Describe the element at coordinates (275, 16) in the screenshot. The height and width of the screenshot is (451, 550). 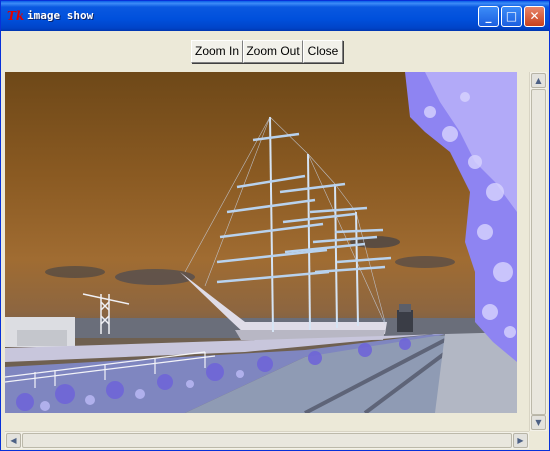
I see `title-bar: Tk image show _ □ ✕` at that location.